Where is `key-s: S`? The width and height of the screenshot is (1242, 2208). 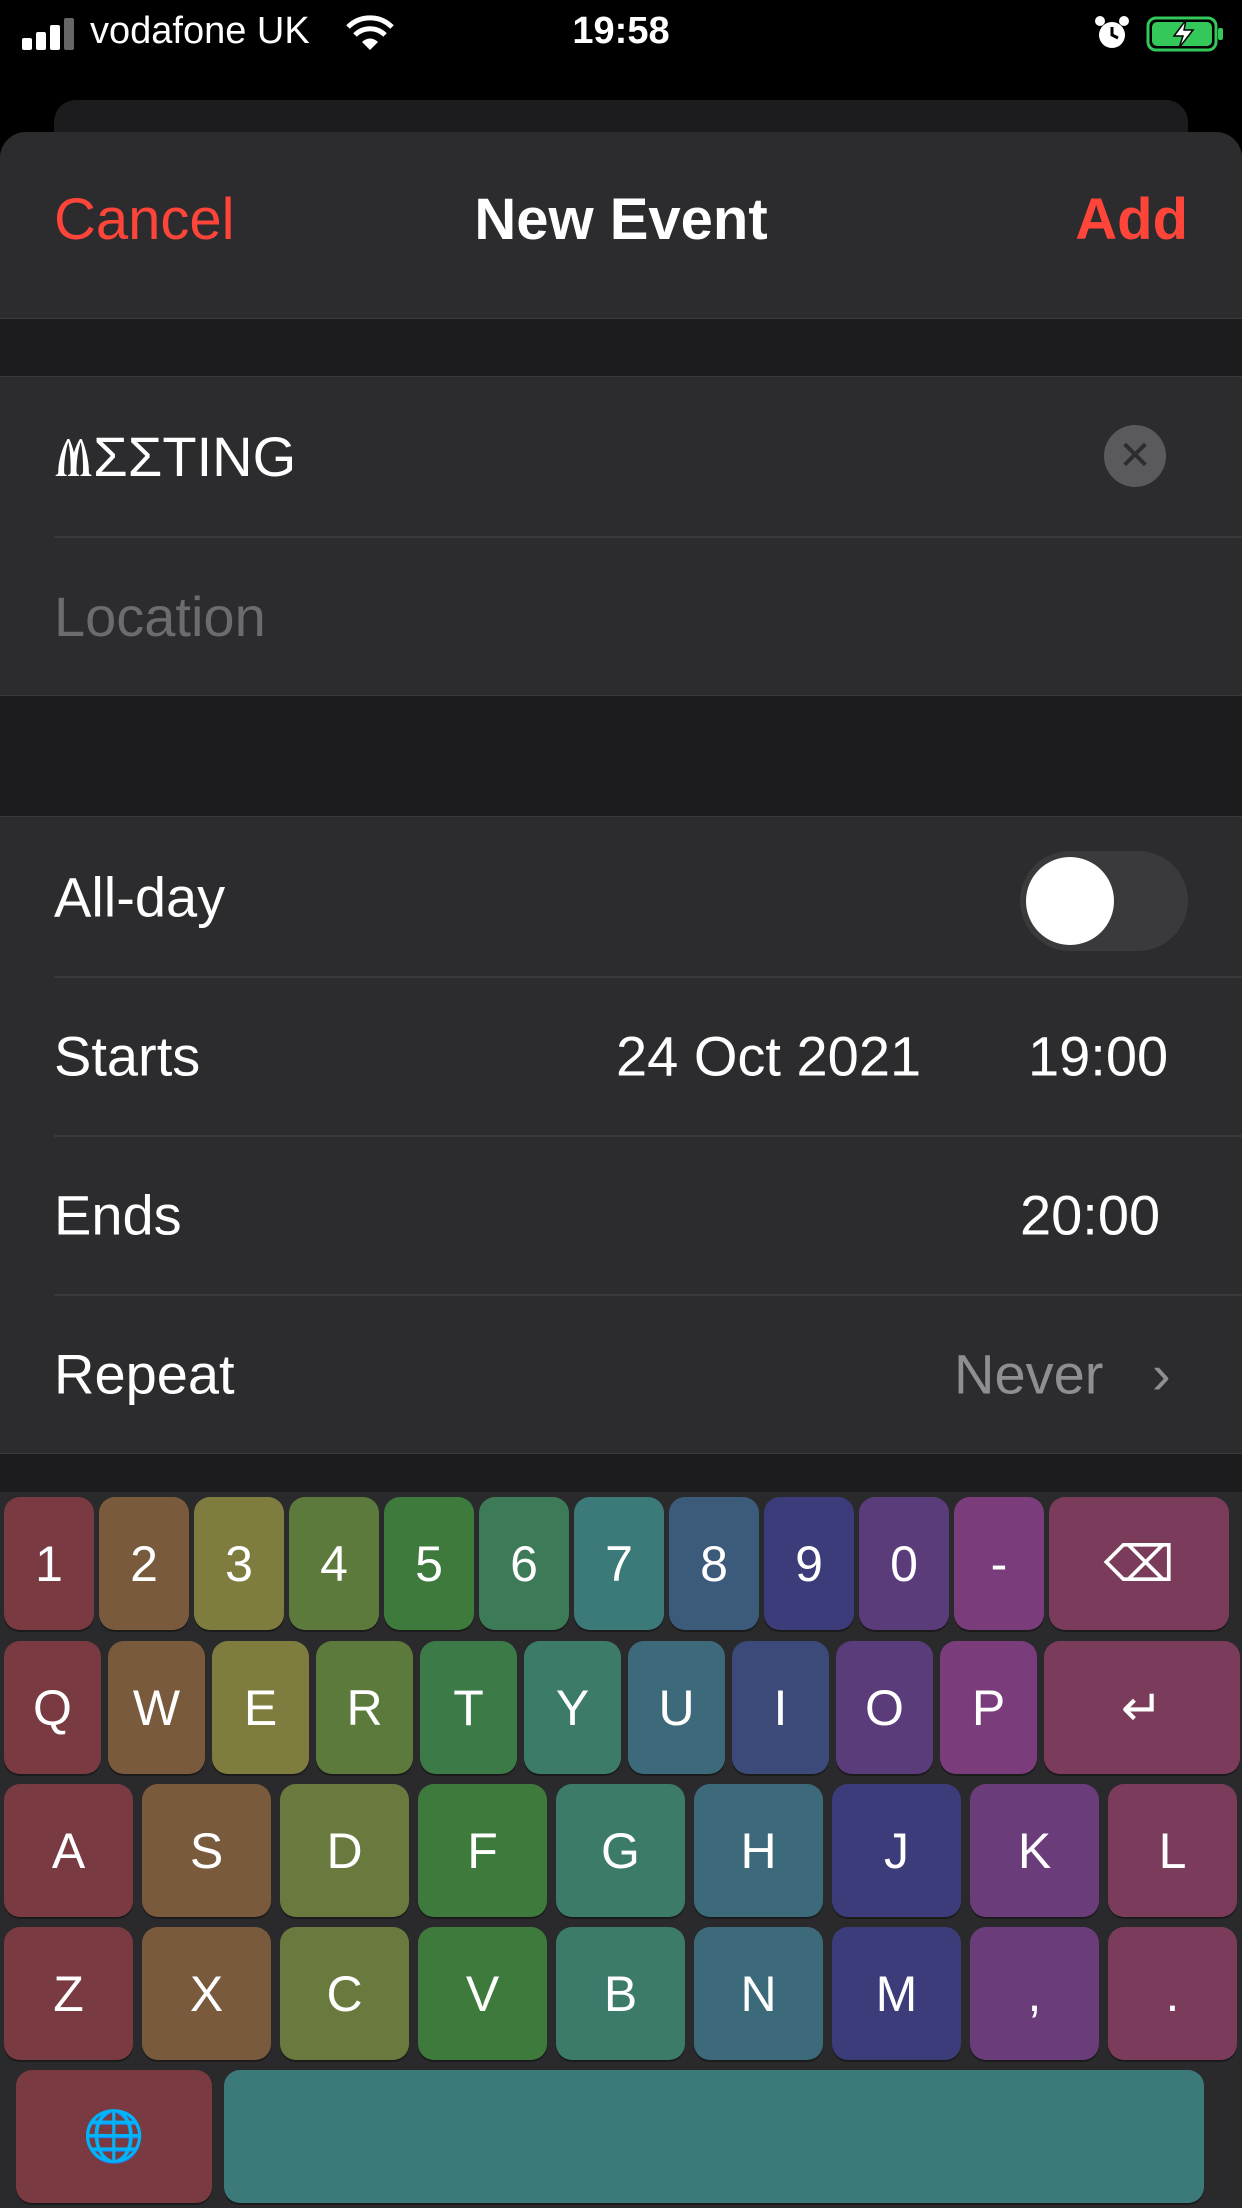 key-s: S is located at coordinates (206, 1850).